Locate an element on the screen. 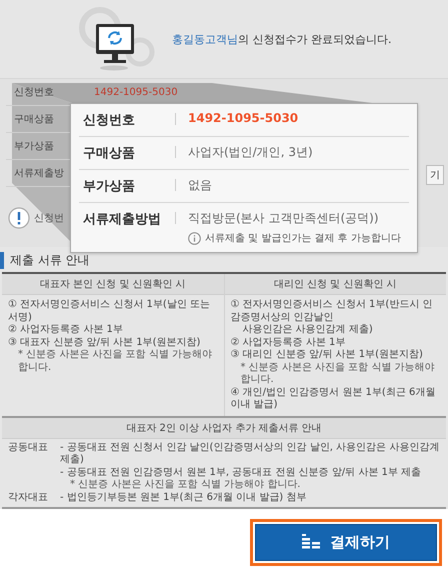 Image resolution: width=448 pixels, height=575 pixels. summary-label: 신청번호 is located at coordinates (34, 92).